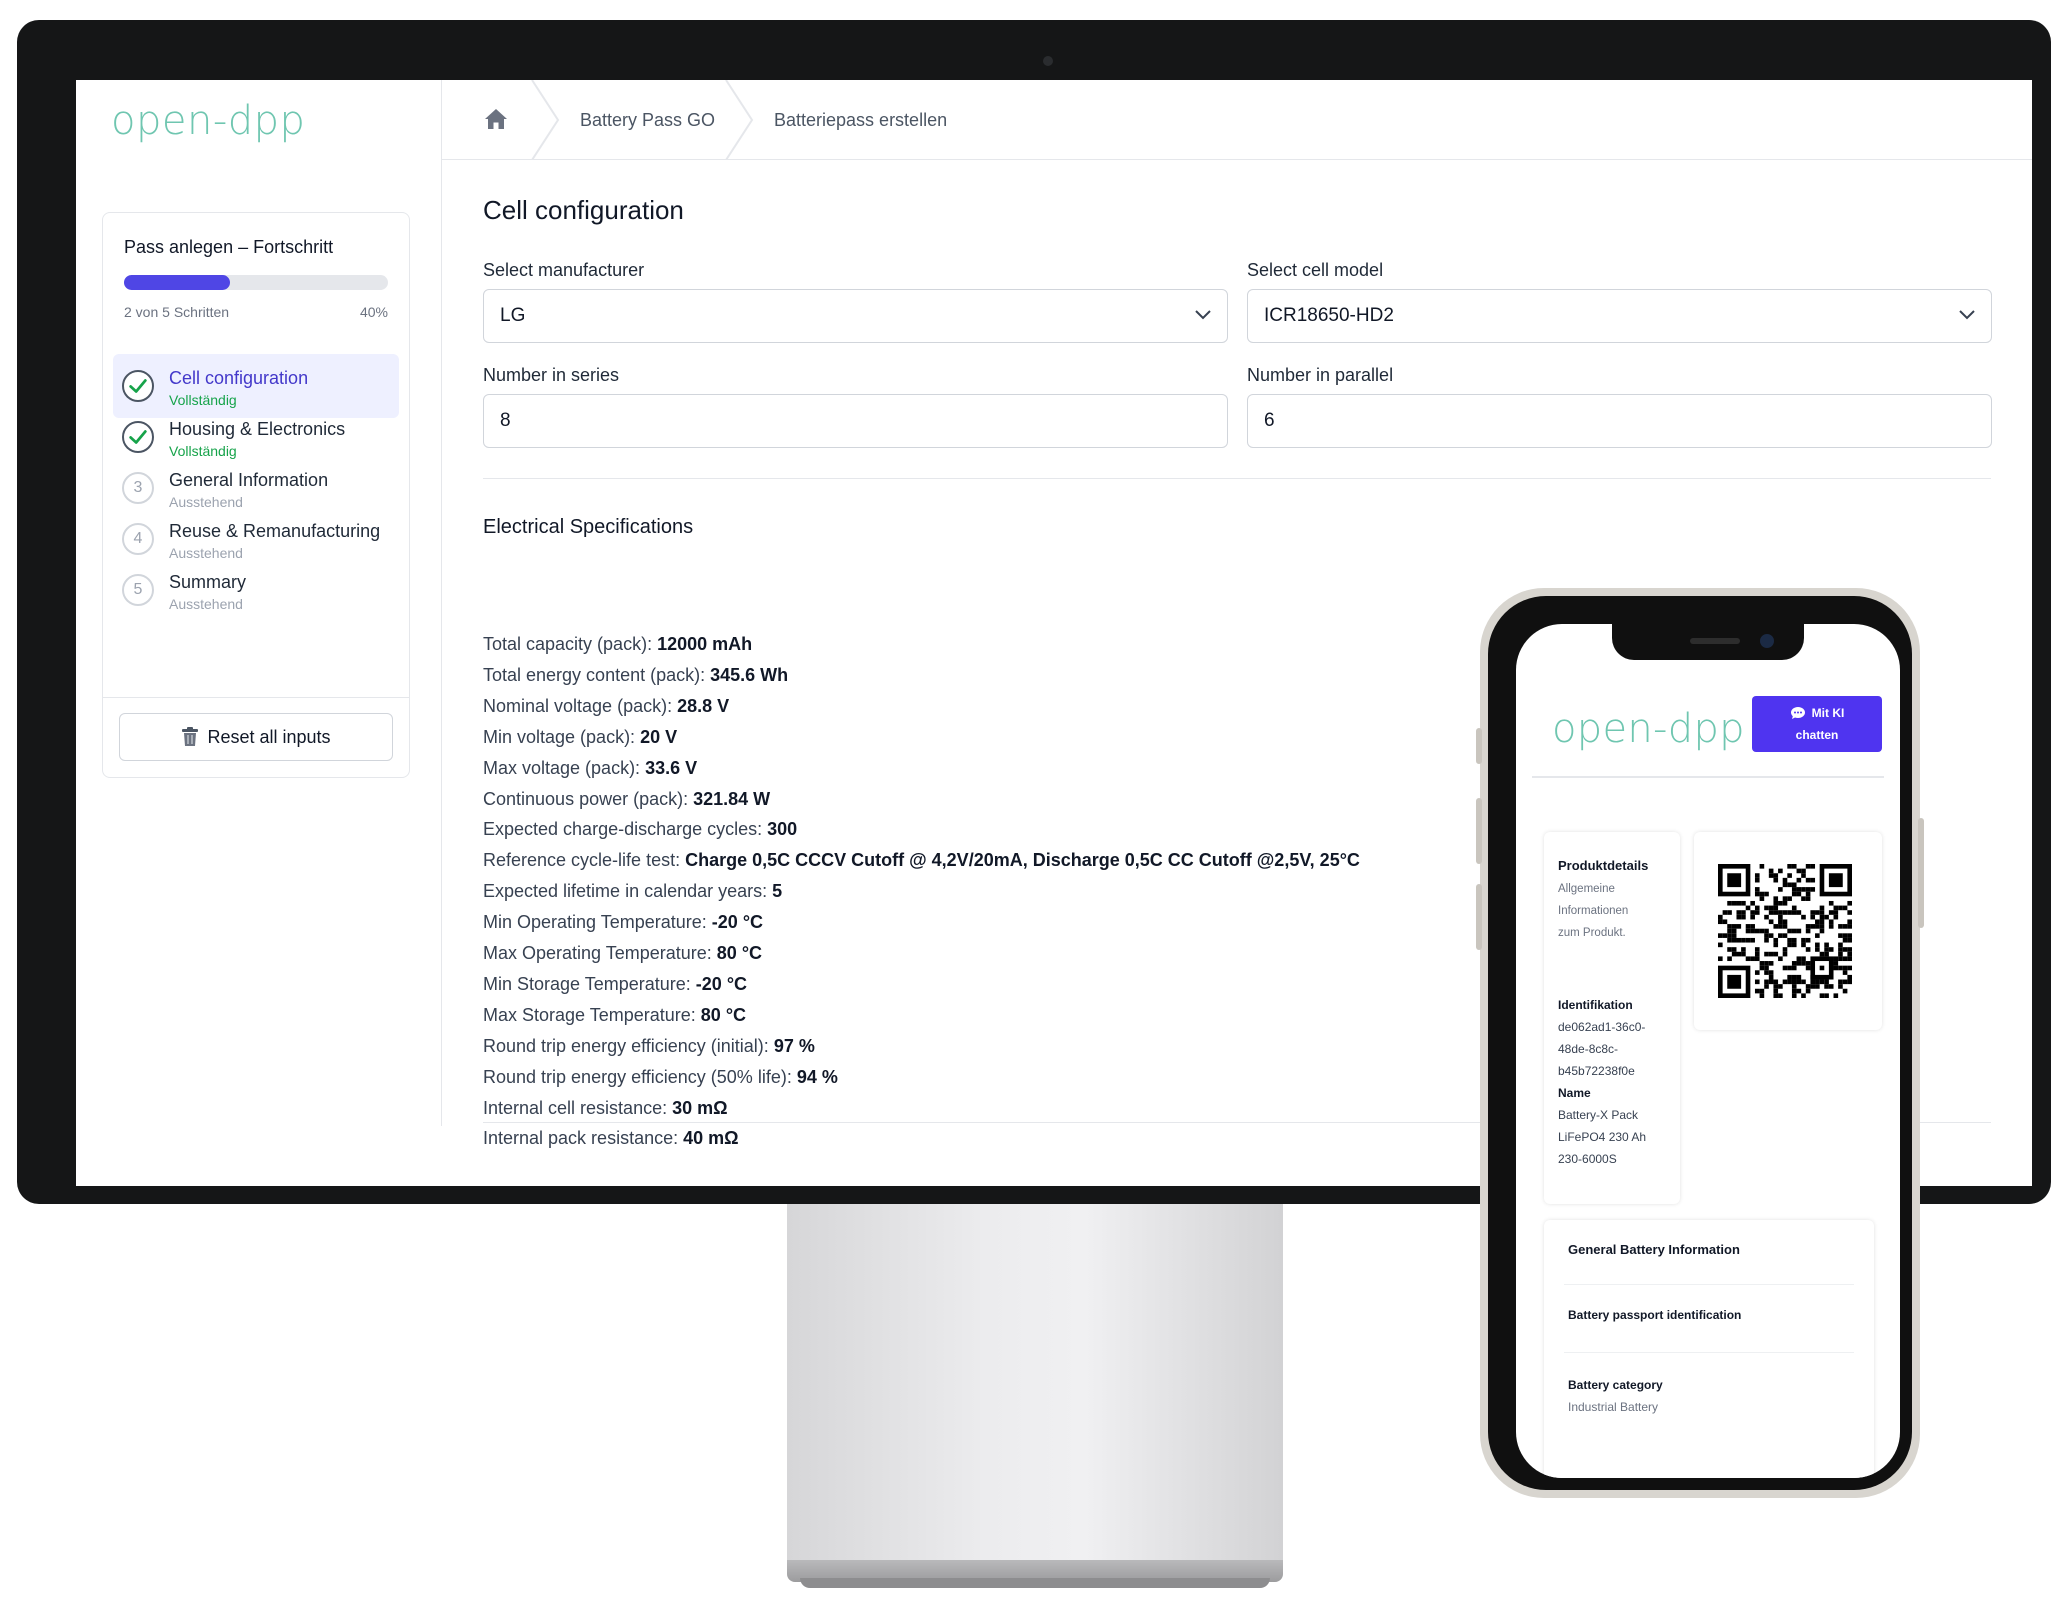 The image size is (2066, 1611). What do you see at coordinates (589, 1014) in the screenshot?
I see `spec-label: Max Storage Temperature:` at bounding box center [589, 1014].